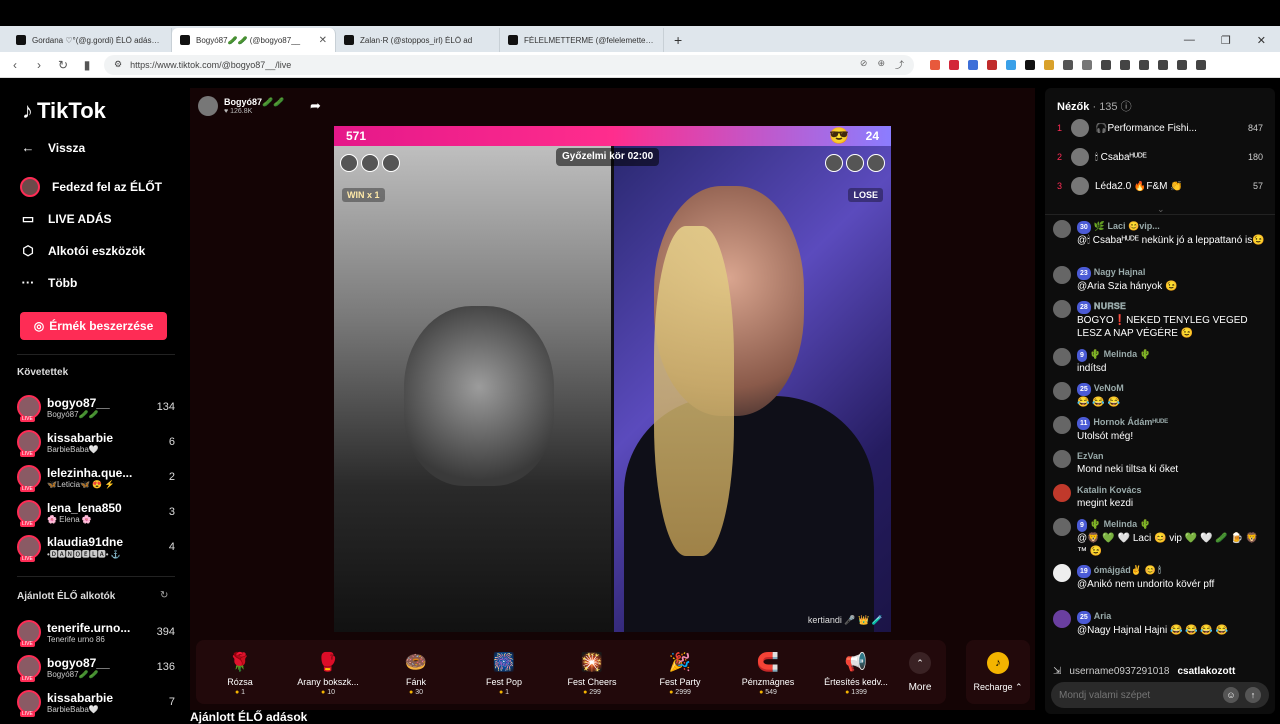  I want to click on nav-explore-live: Fedezd fel az ÉLŐT, so click(100, 187).